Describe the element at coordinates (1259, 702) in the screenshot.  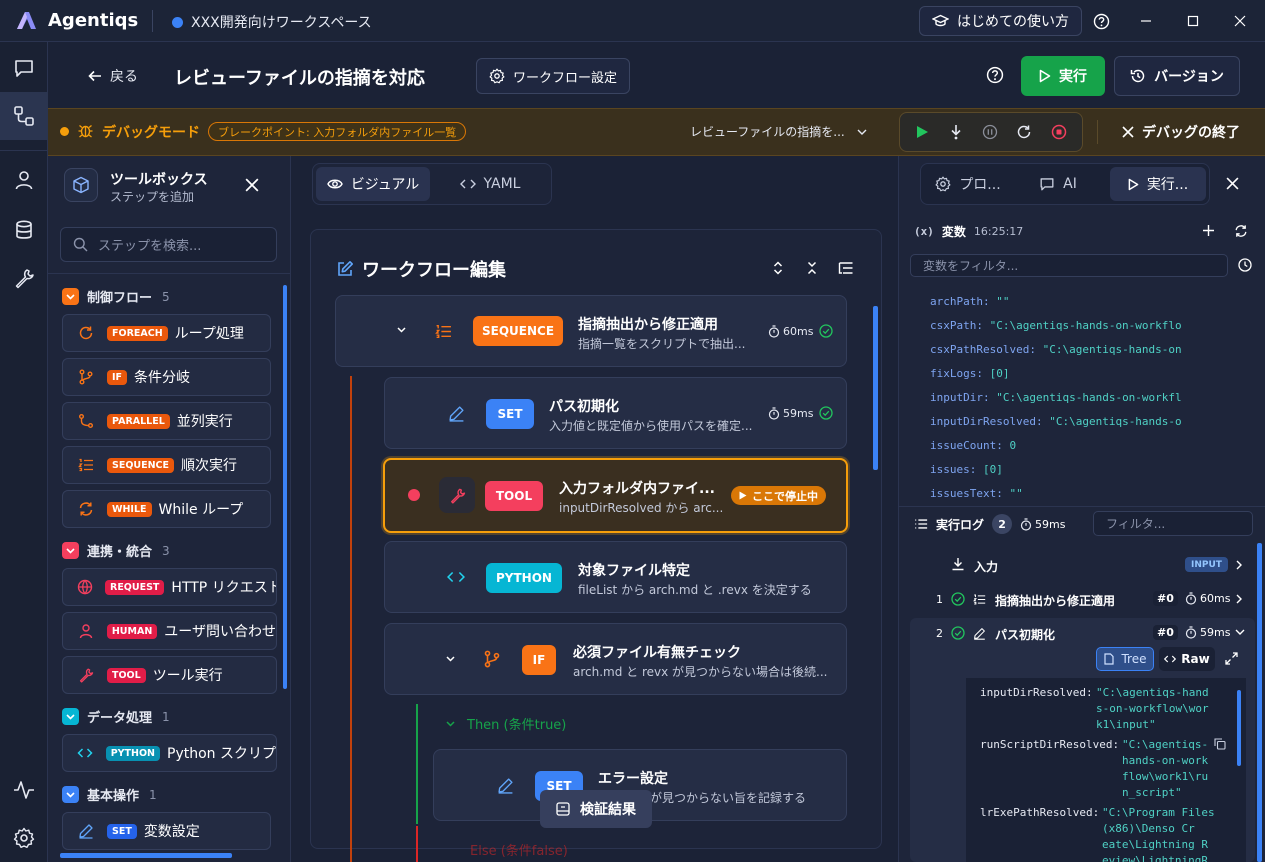
I see `right-panel-scrollbar` at that location.